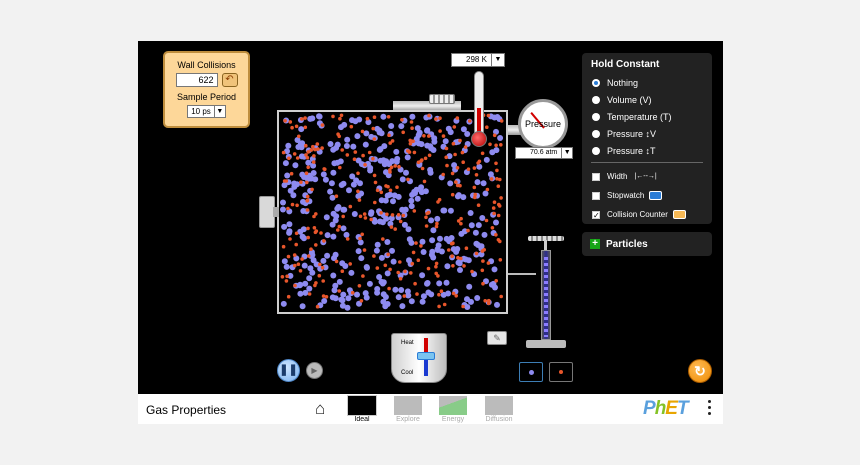 This screenshot has height=465, width=860. What do you see at coordinates (700, 371) in the screenshot?
I see `reset-all-button: ↻` at bounding box center [700, 371].